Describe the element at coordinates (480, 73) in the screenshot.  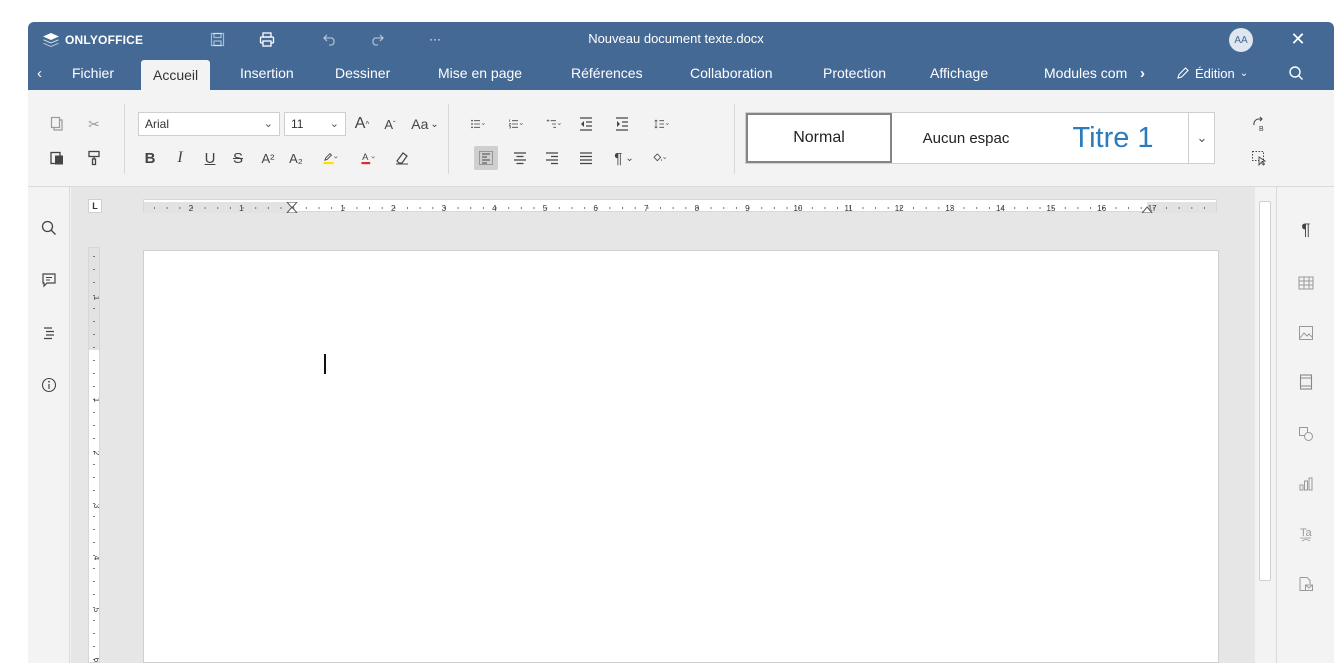
I see `tab-mise-en-page: Mise en page` at that location.